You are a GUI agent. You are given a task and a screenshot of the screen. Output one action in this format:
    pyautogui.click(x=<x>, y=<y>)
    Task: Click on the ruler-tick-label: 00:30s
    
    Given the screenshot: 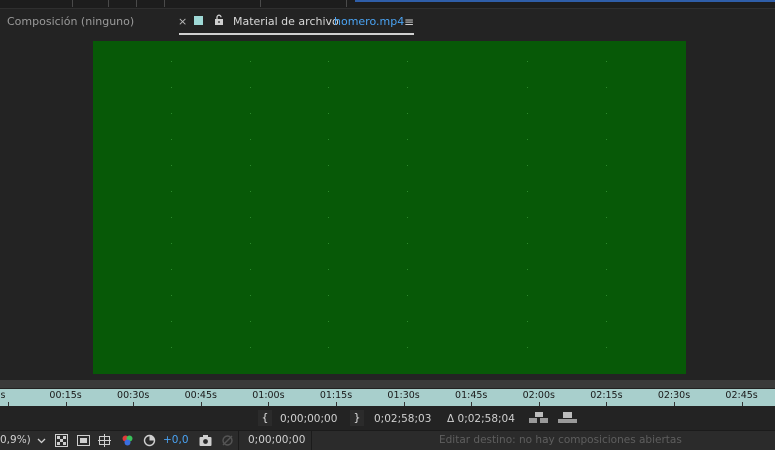 What is the action you would take?
    pyautogui.click(x=133, y=395)
    